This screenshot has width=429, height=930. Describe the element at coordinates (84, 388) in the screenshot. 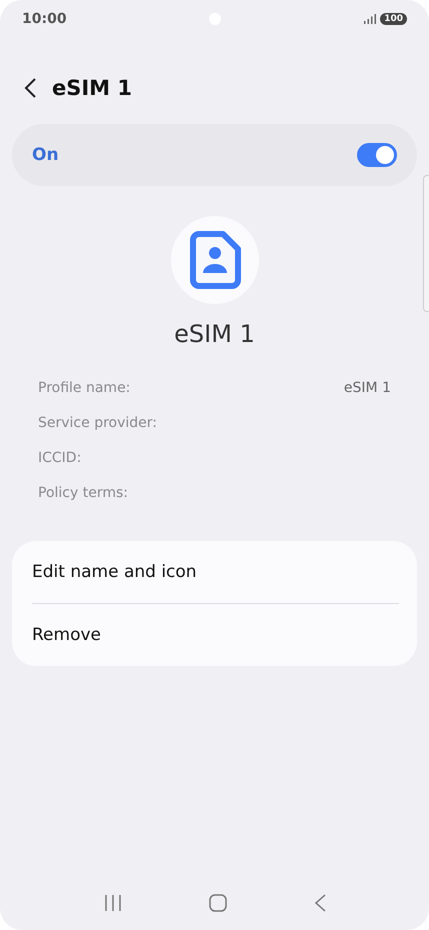

I see `detail-label: Profile name:` at that location.